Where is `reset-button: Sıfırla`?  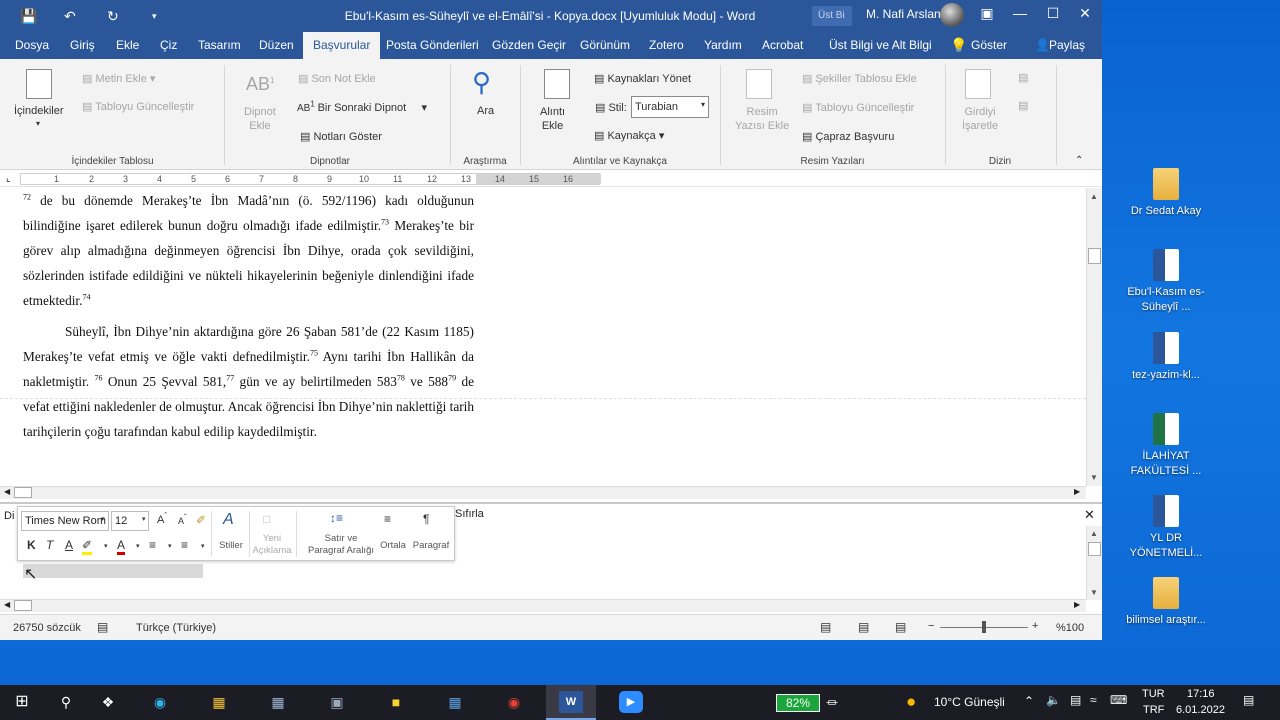
reset-button: Sıfırla is located at coordinates (469, 514).